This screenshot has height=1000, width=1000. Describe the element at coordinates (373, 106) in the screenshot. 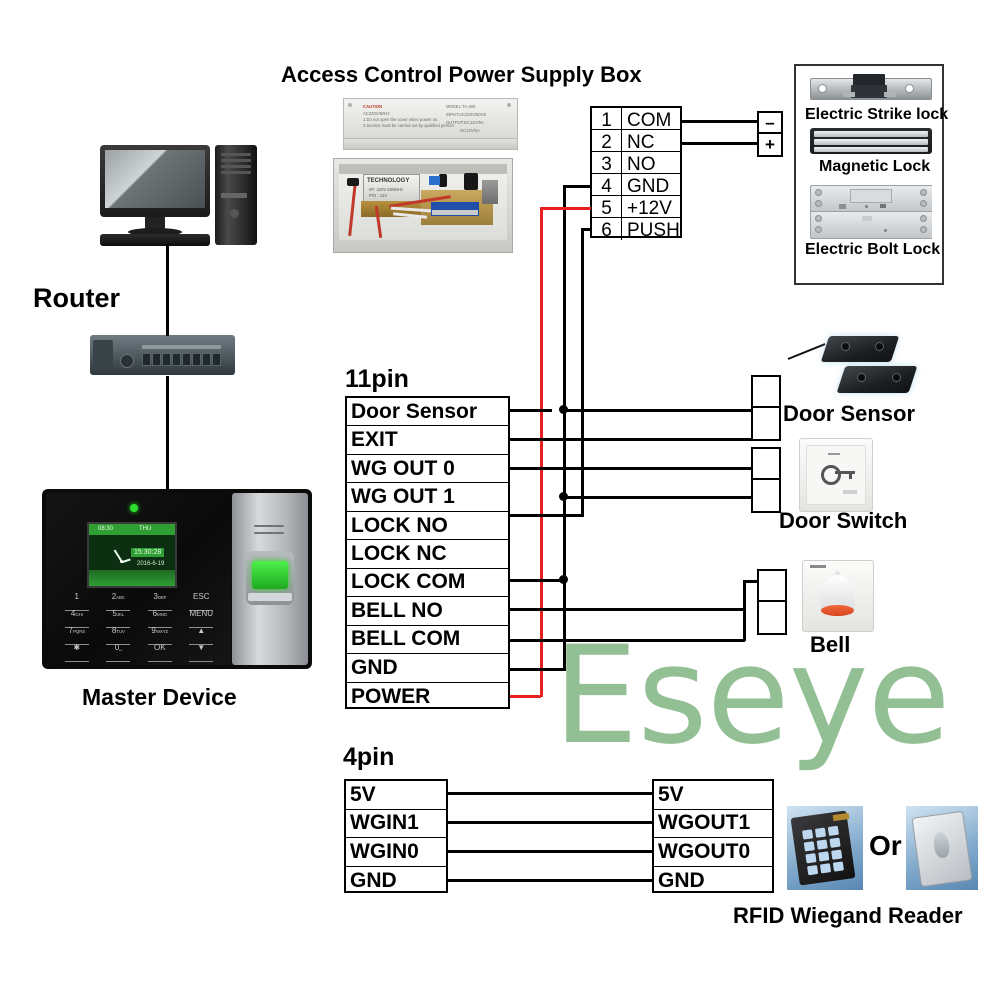

I see `psu-caution-text: CAUTION` at that location.